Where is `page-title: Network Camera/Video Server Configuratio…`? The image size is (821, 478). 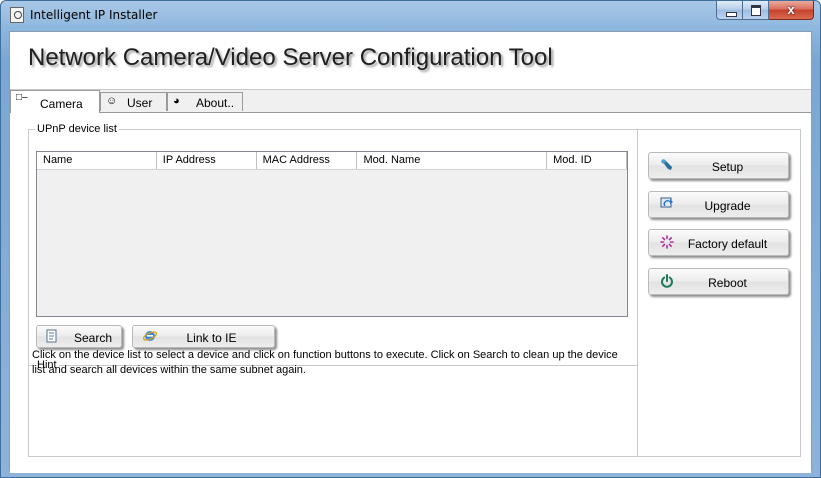
page-title: Network Camera/Video Server Configuratio… is located at coordinates (290, 57).